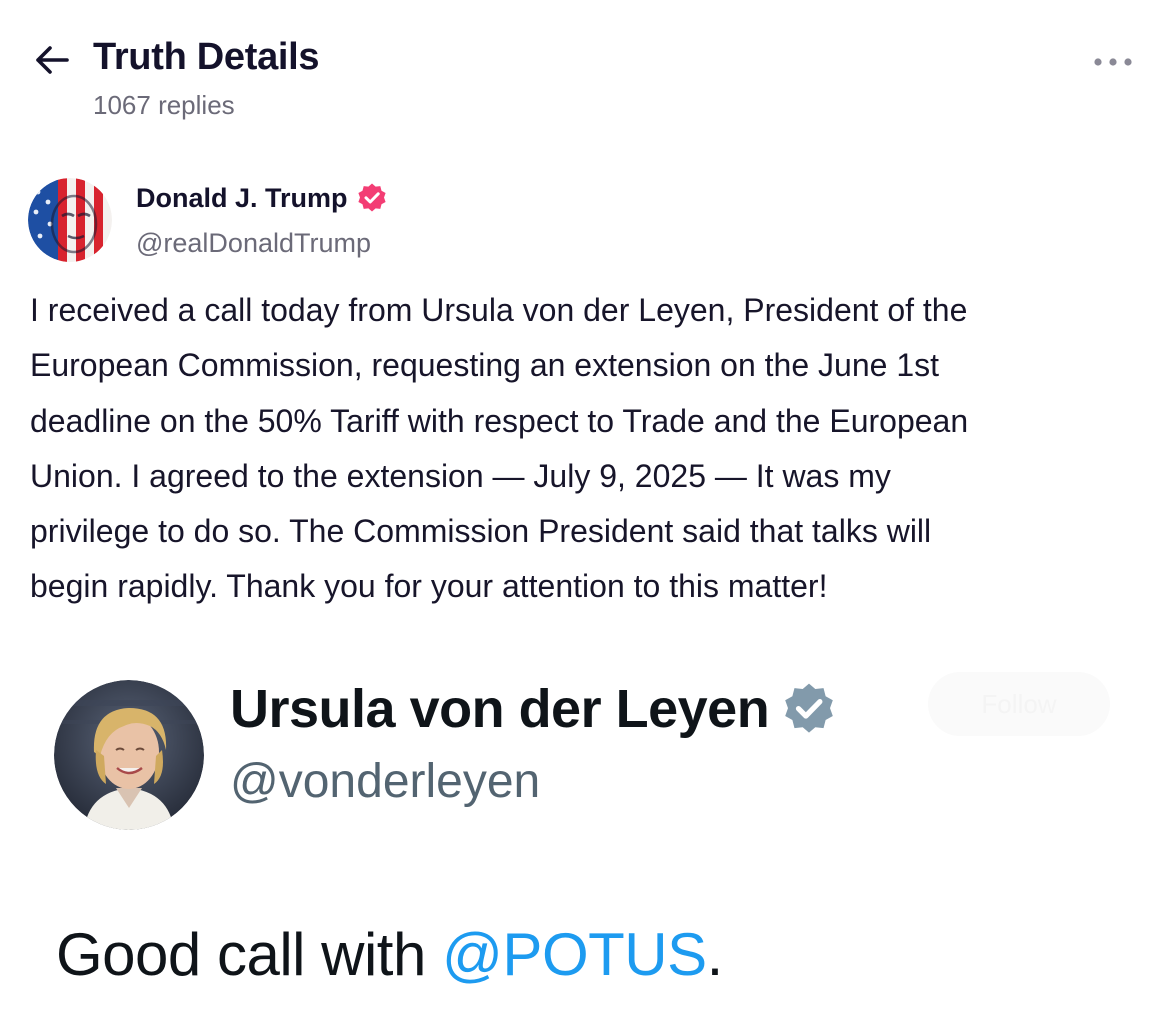  I want to click on embed-text-prefix: Good call with, so click(249, 954).